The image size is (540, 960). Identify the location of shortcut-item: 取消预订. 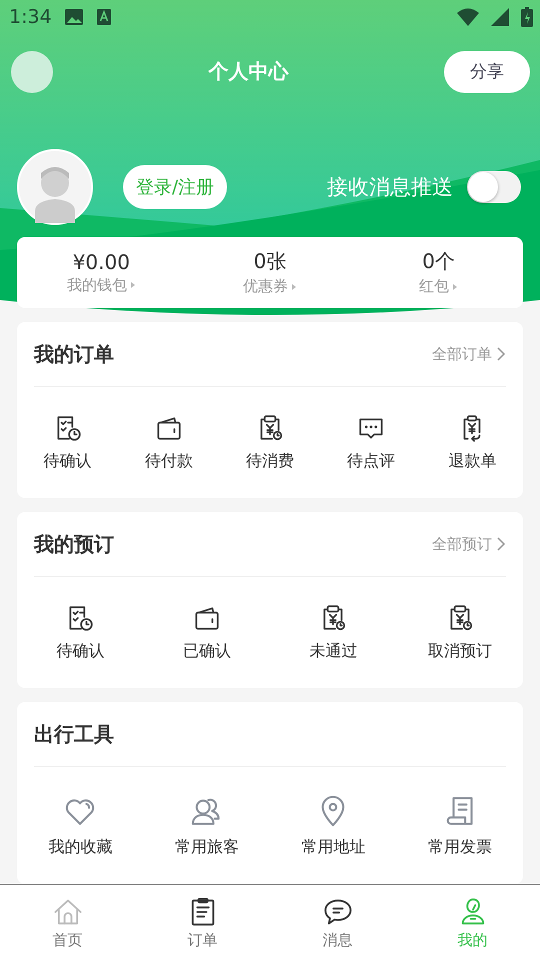
(459, 632).